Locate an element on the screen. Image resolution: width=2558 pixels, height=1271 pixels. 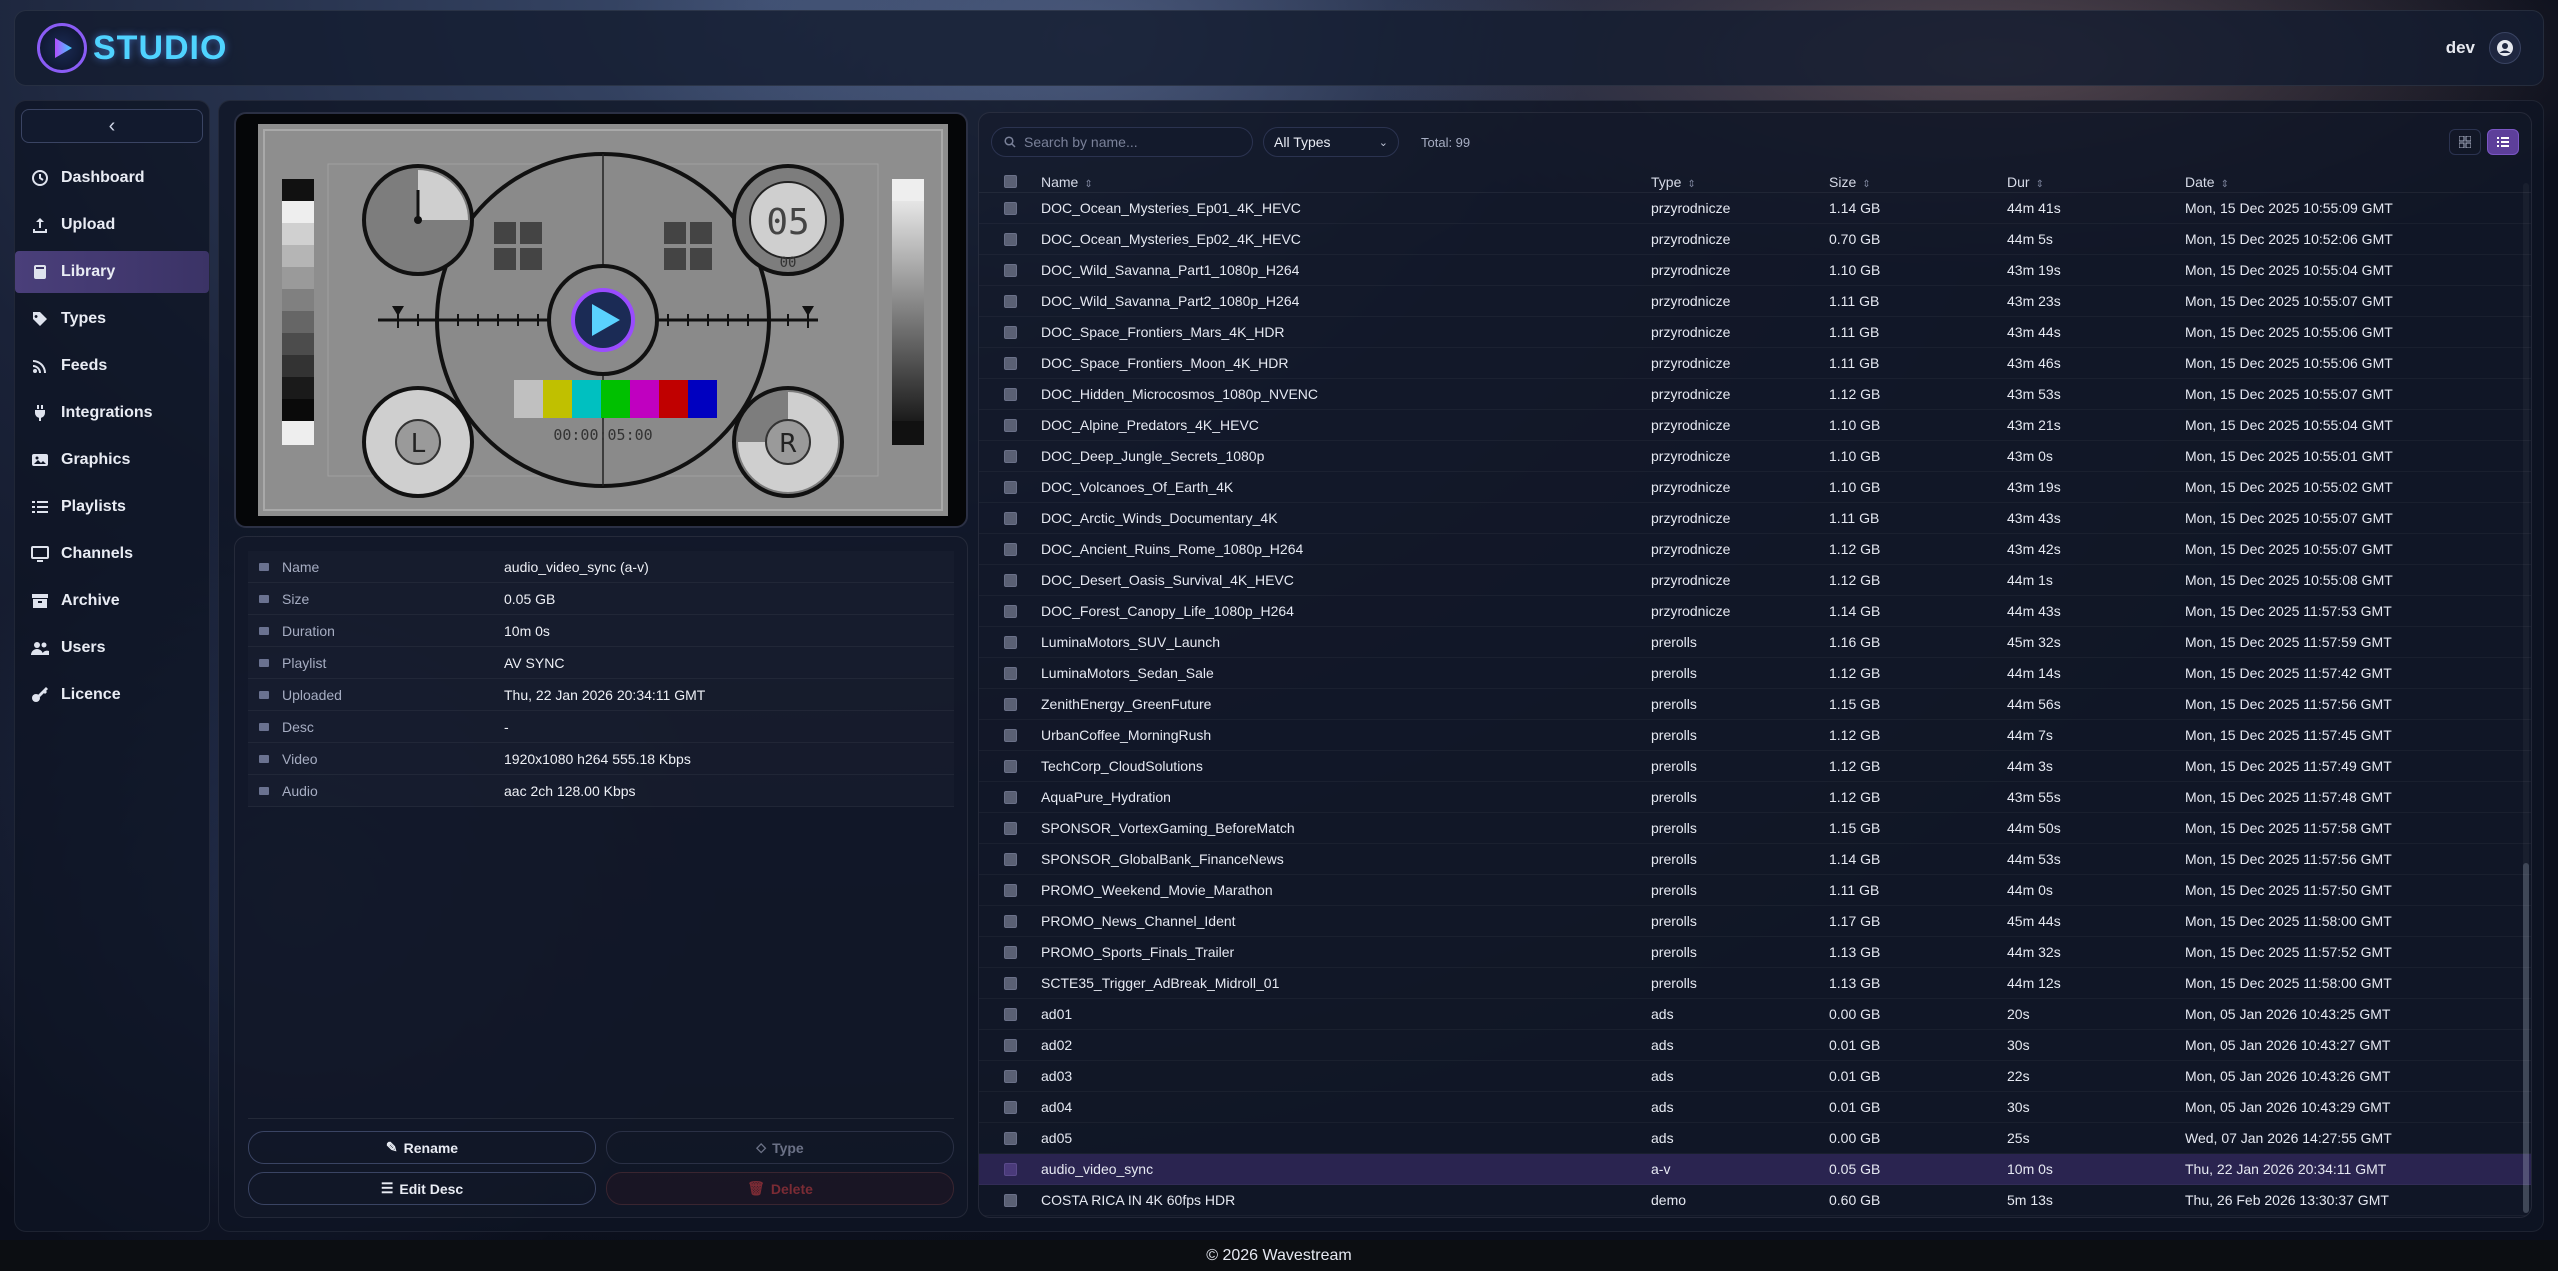
select-all-checkbox is located at coordinates (1010, 181).